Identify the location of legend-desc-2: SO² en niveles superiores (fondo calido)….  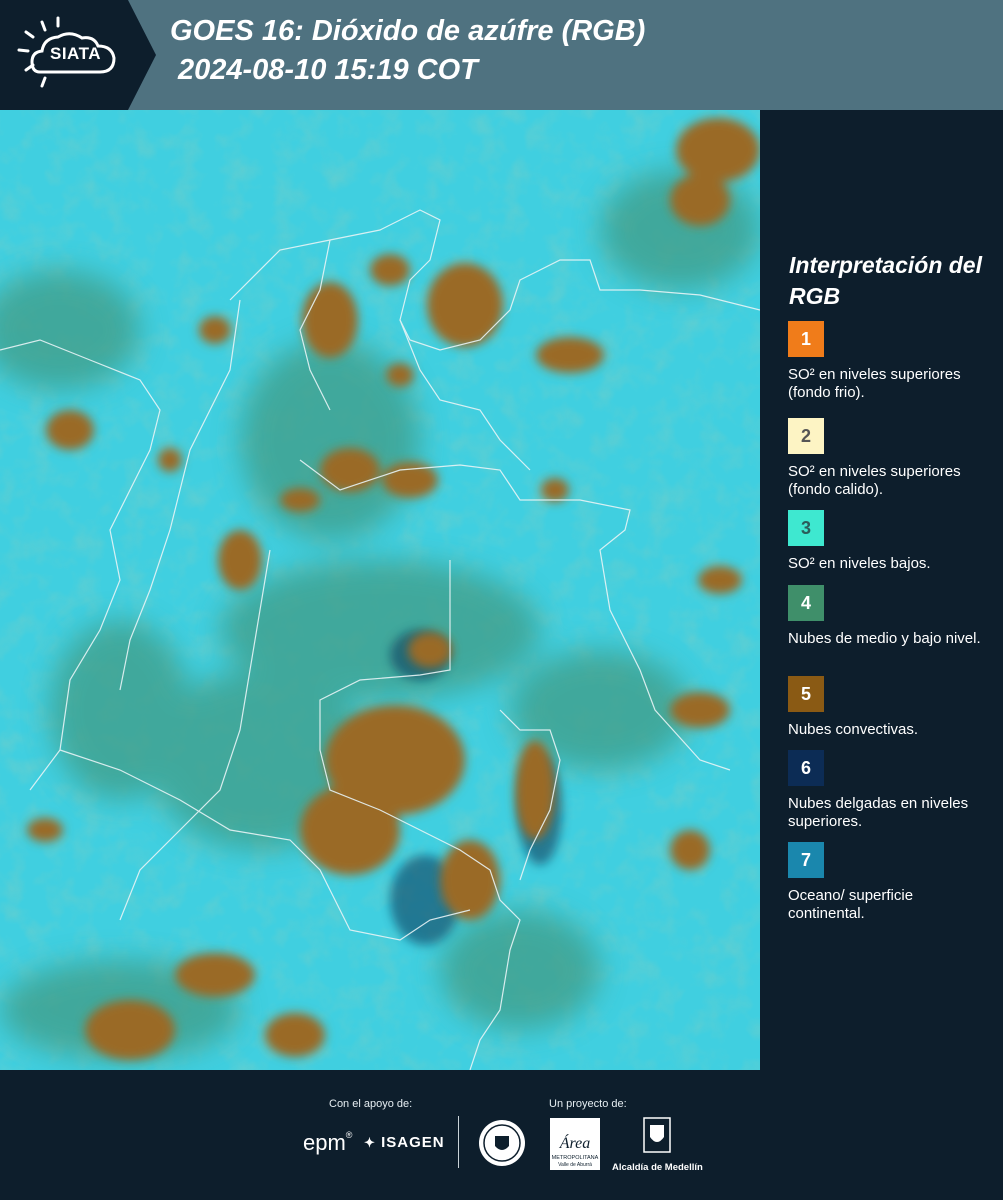
(874, 480).